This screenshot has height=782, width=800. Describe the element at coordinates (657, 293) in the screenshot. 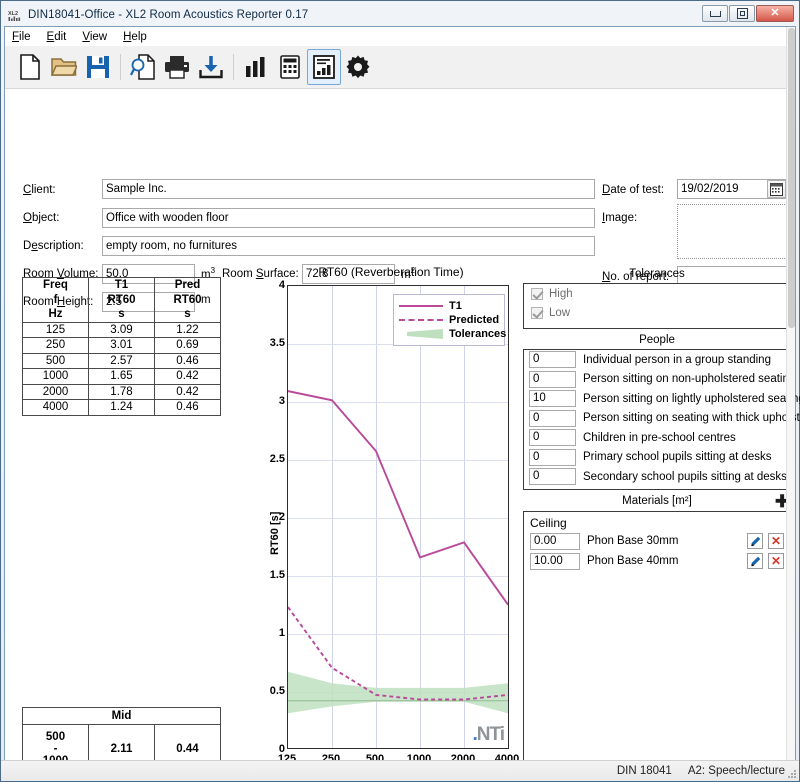

I see `tolerance-high-row: High` at that location.